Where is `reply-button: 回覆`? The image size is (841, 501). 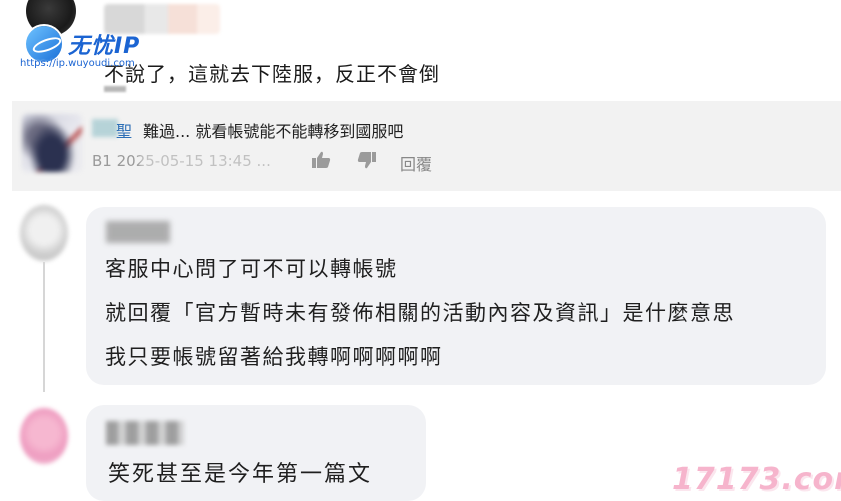 reply-button: 回覆 is located at coordinates (416, 163).